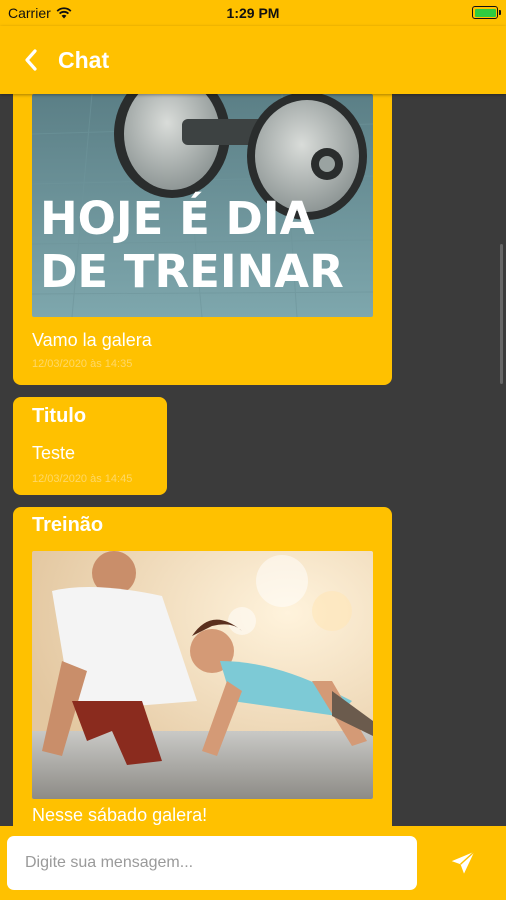  What do you see at coordinates (59, 416) in the screenshot?
I see `message-title: Titulo` at bounding box center [59, 416].